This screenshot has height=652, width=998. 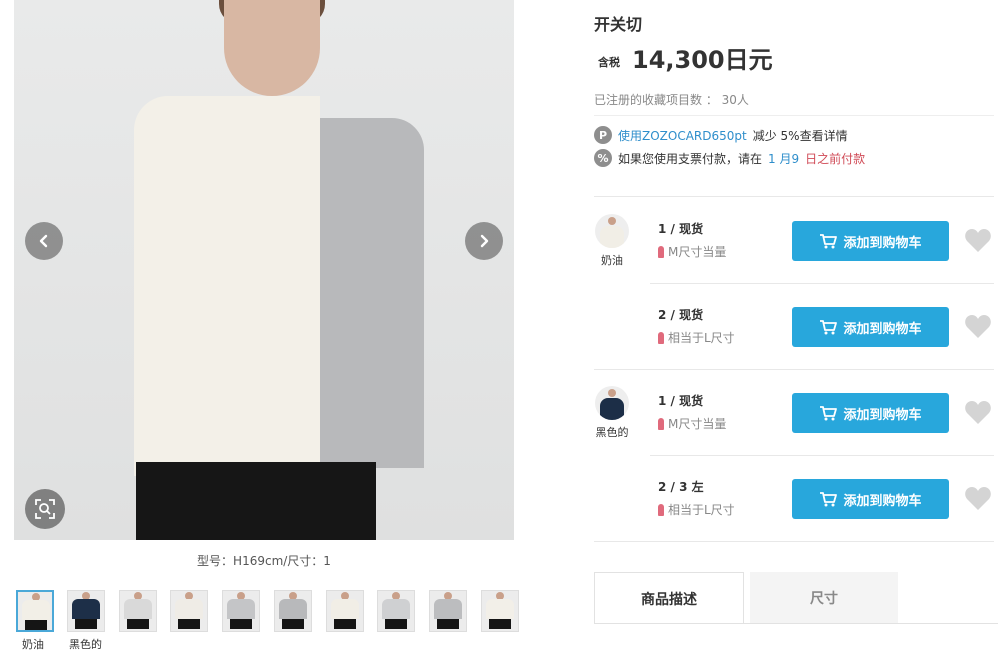 What do you see at coordinates (669, 598) in the screenshot?
I see `tab-description: 商品描述` at bounding box center [669, 598].